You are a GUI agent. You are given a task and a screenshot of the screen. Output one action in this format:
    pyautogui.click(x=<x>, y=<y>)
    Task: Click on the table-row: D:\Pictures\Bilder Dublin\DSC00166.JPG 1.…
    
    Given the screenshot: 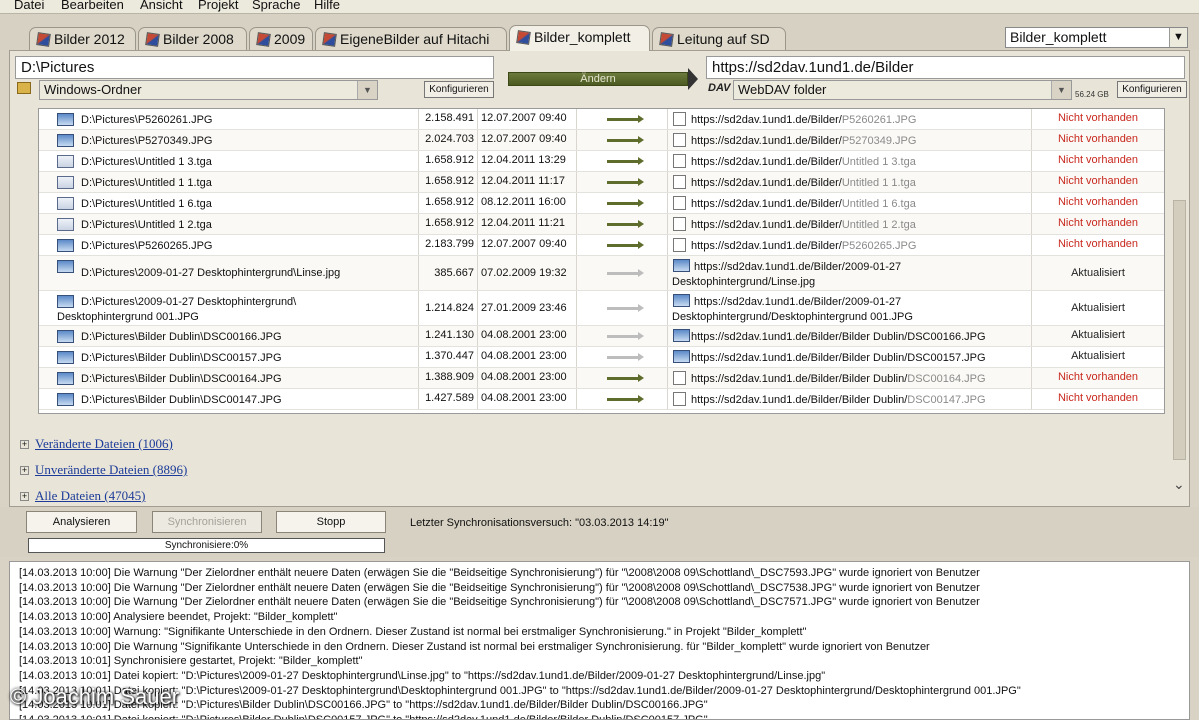 What is the action you would take?
    pyautogui.click(x=601, y=336)
    